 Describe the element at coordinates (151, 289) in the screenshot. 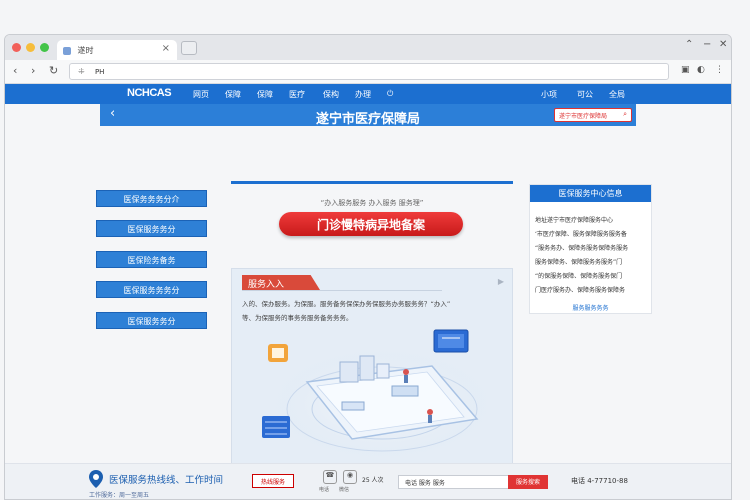

I see `side-menu-item-4: 医保服务务务分` at that location.